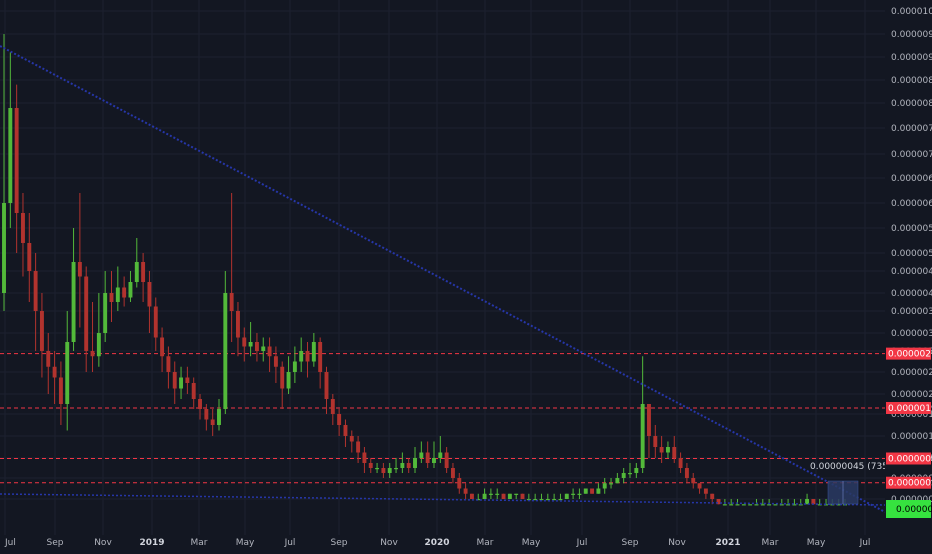 The height and width of the screenshot is (554, 932). Describe the element at coordinates (911, 204) in the screenshot. I see `y-tick-label: 0.00000600` at that location.